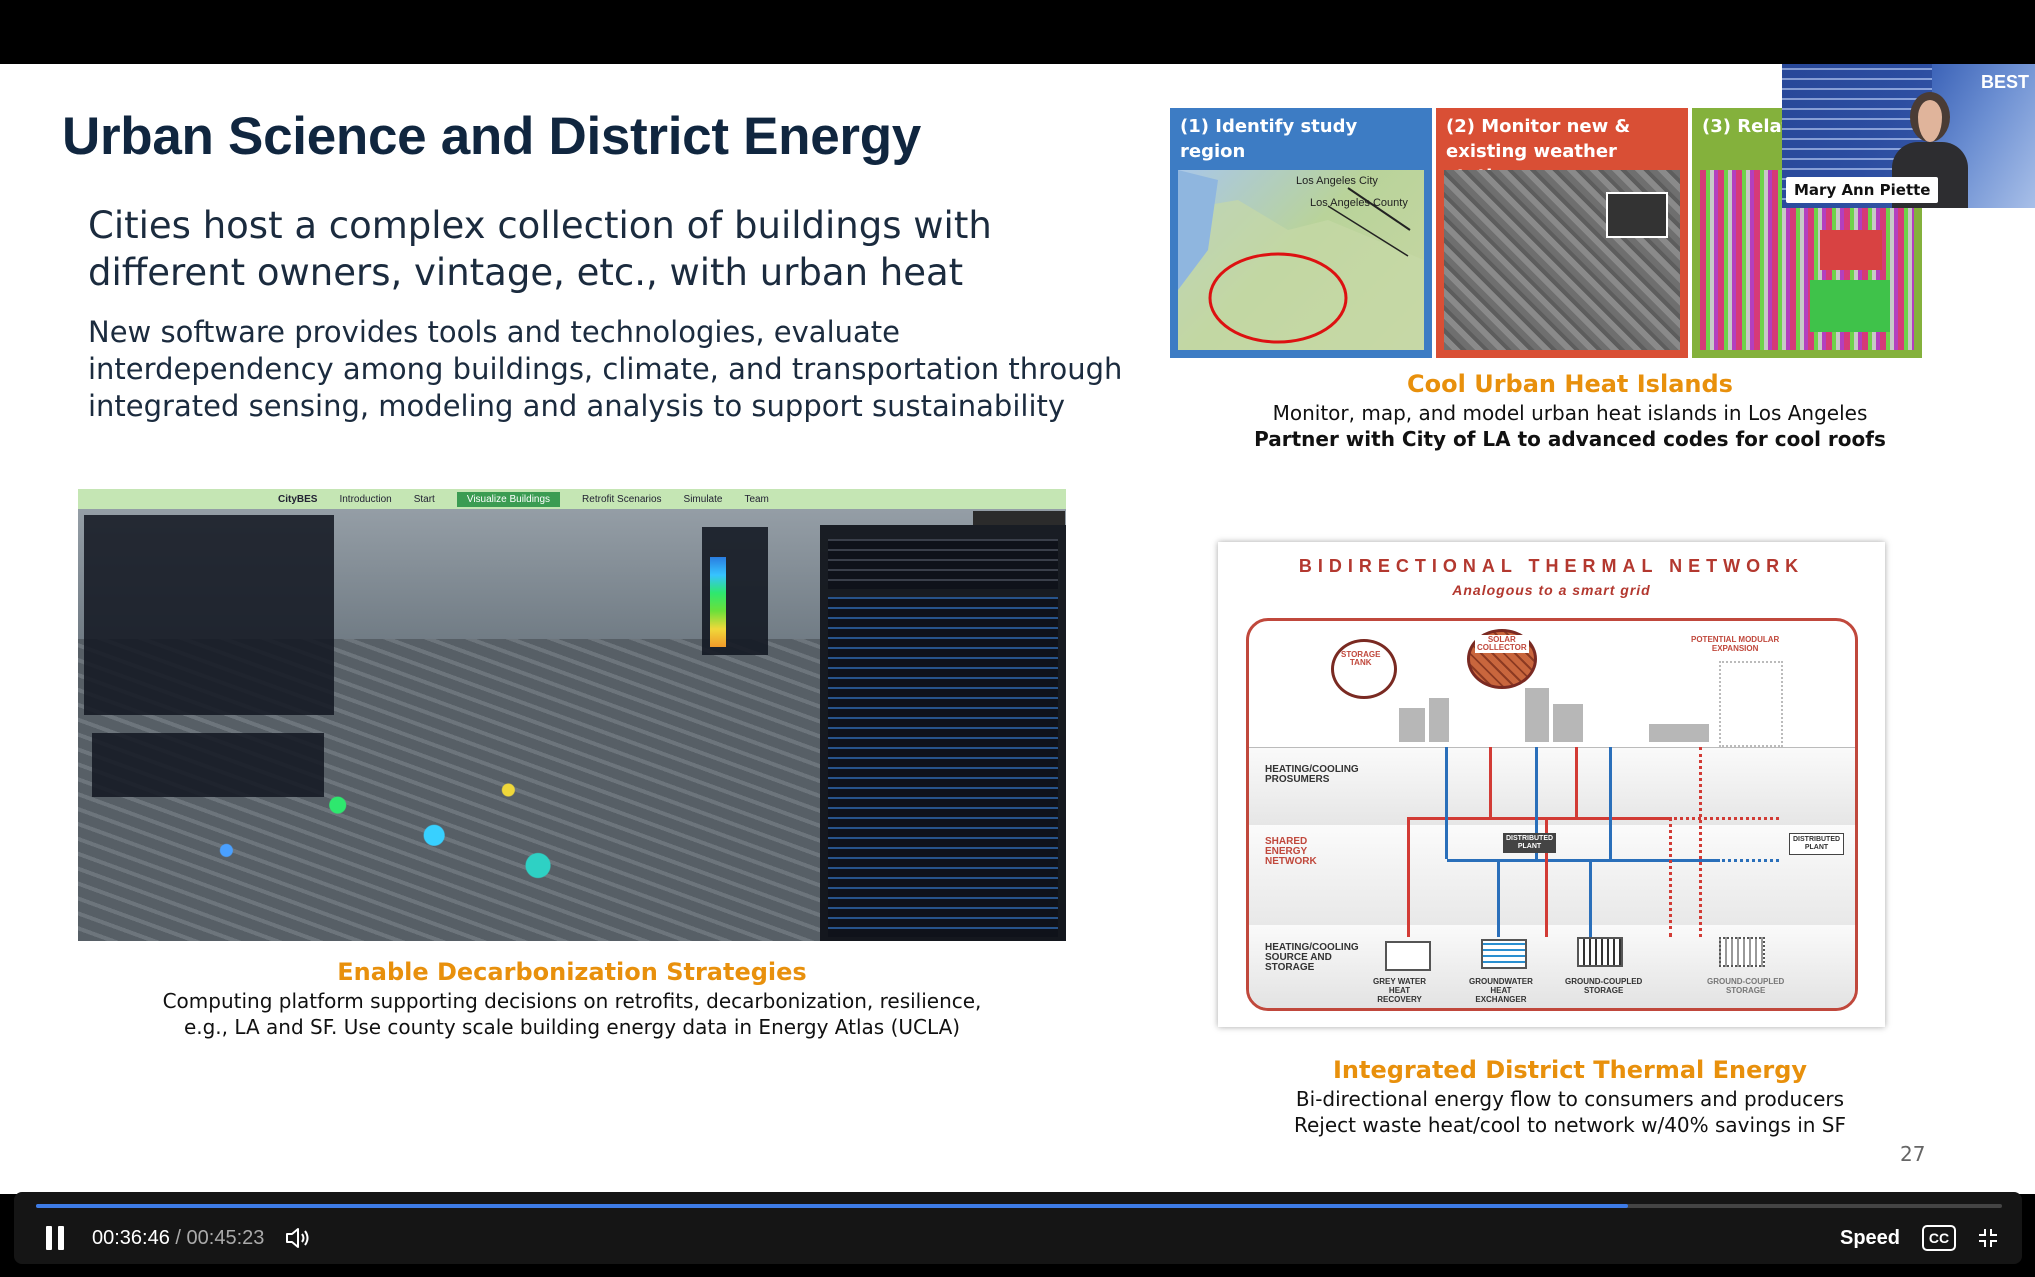 Image resolution: width=2035 pixels, height=1277 pixels. I want to click on video-player-controls: 00:36:46 / 00:45:23 Speed CC, so click(1018, 1228).